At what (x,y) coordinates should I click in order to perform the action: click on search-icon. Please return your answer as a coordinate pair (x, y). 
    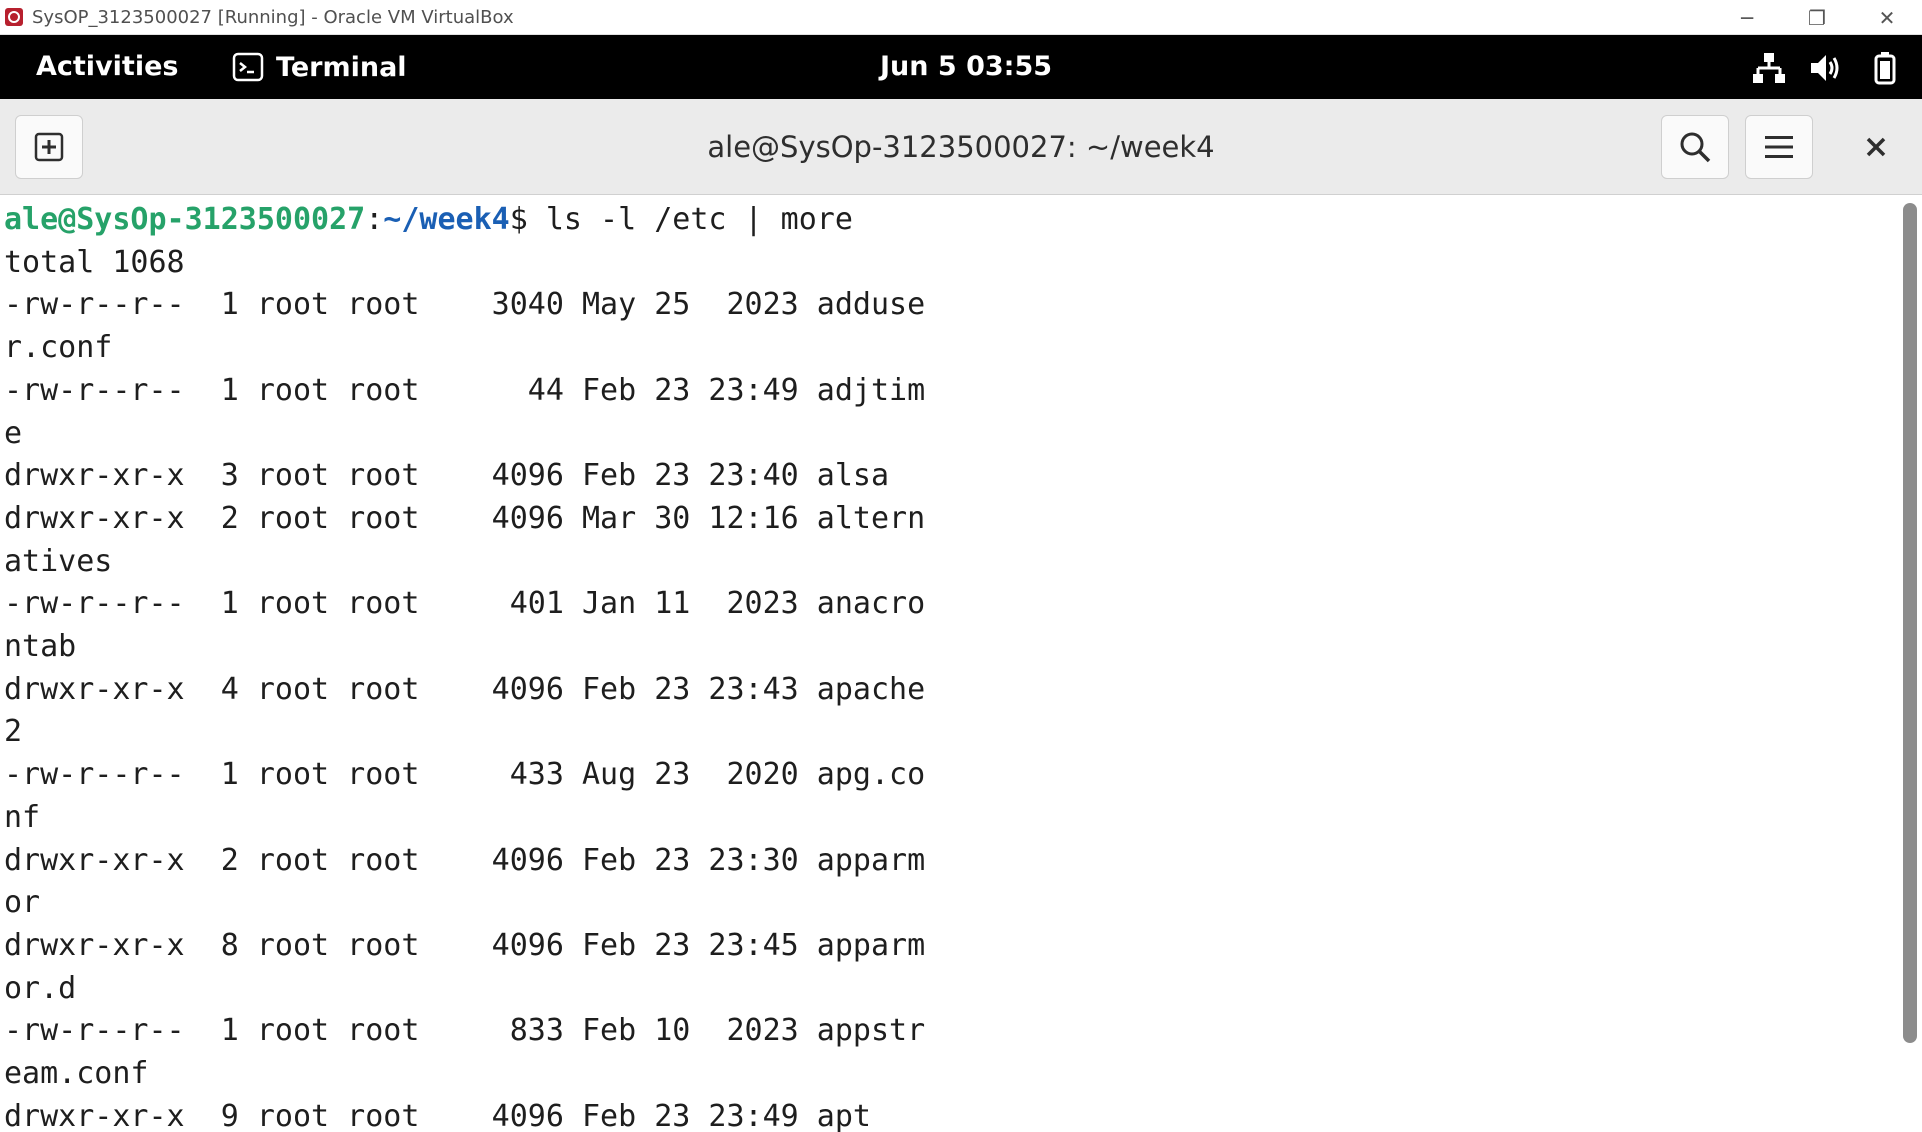
    Looking at the image, I should click on (1695, 147).